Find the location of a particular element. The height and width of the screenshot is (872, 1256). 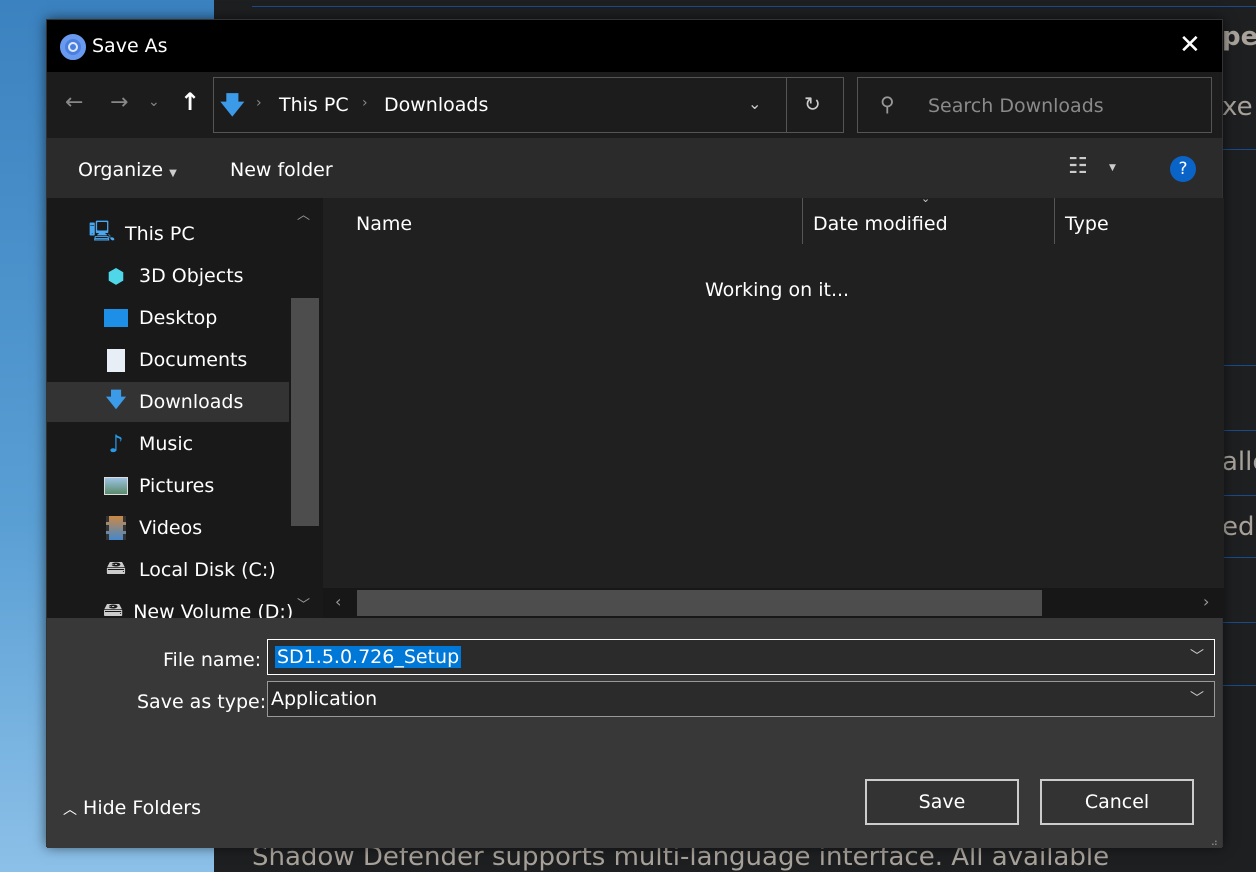

column-header-name: Name is located at coordinates (384, 224).